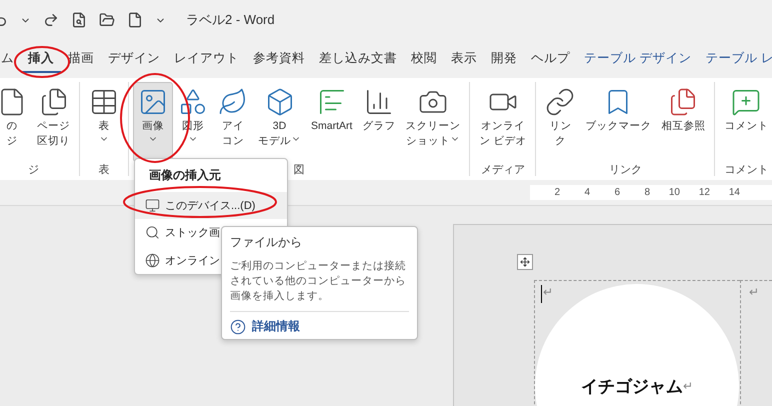  Describe the element at coordinates (378, 122) in the screenshot. I see `ribbon-button: グラフ` at that location.